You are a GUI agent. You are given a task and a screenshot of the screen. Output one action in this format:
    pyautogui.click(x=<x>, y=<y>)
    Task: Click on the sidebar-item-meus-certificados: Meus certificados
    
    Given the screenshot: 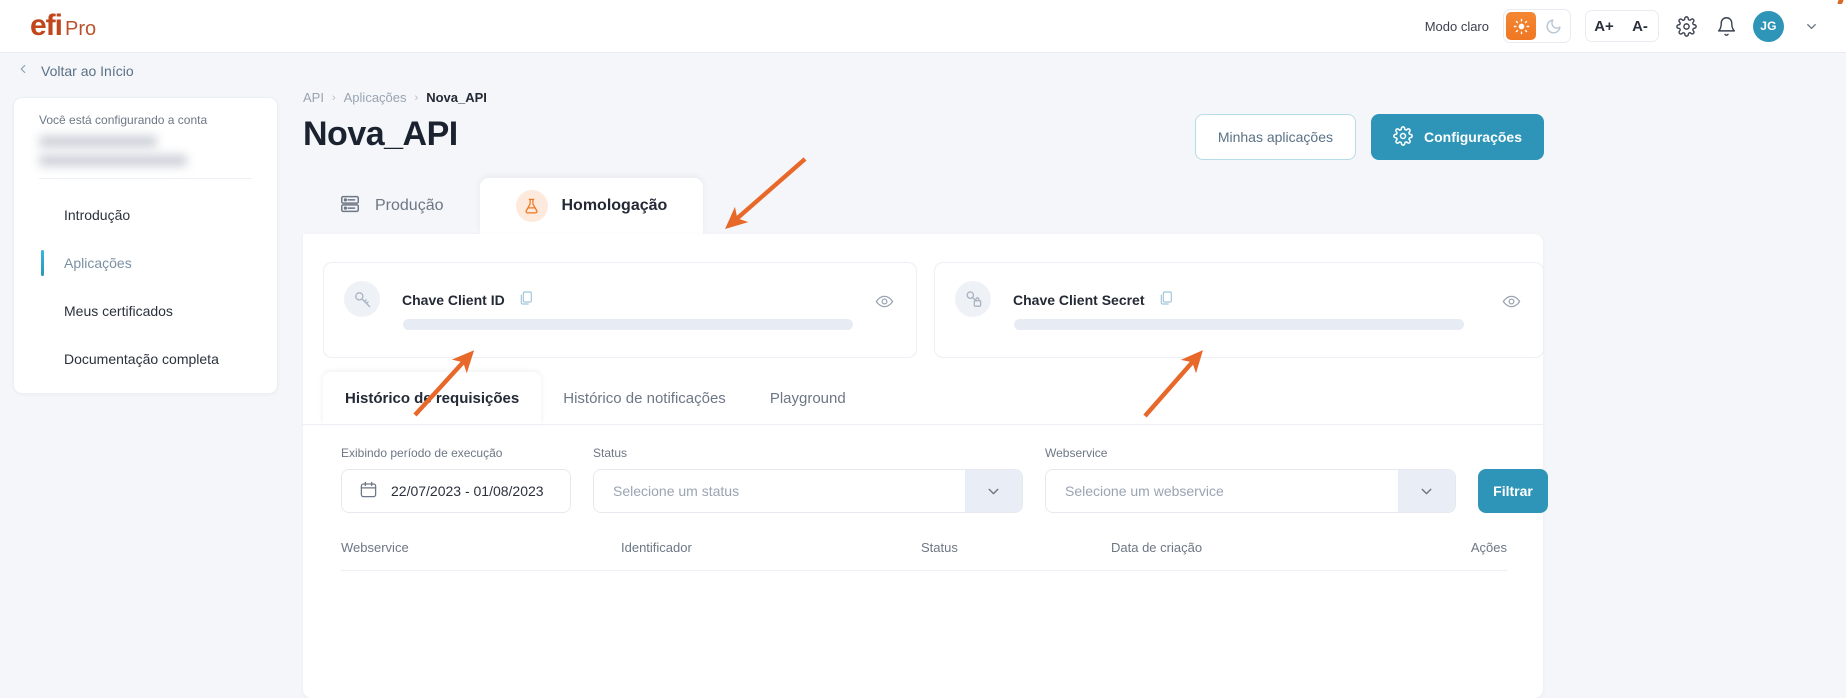 What is the action you would take?
    pyautogui.click(x=145, y=311)
    